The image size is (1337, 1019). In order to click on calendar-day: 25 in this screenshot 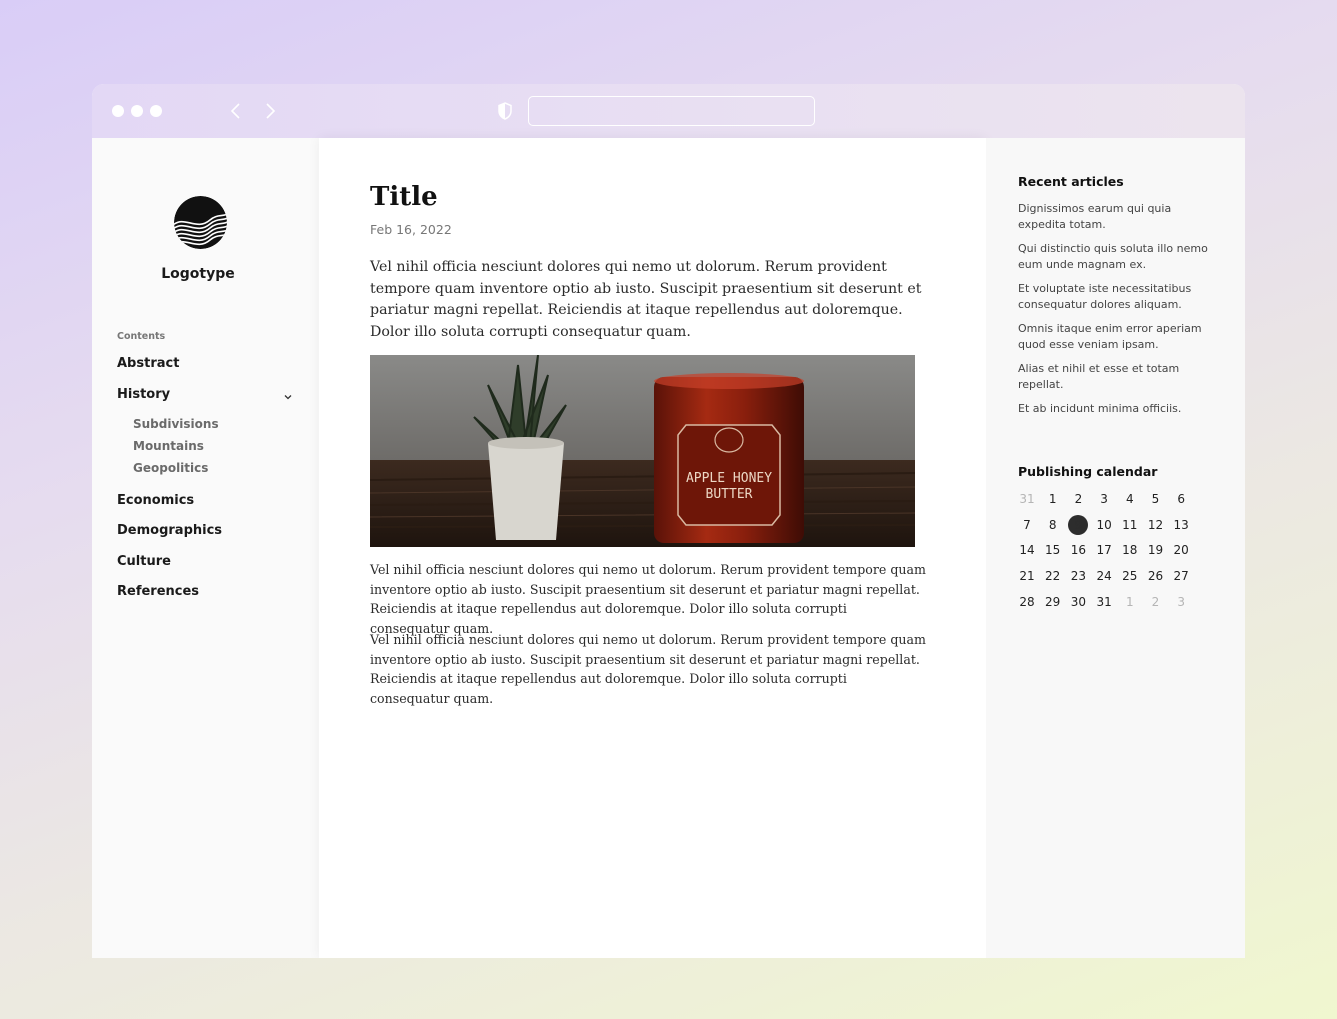, I will do `click(1130, 576)`.